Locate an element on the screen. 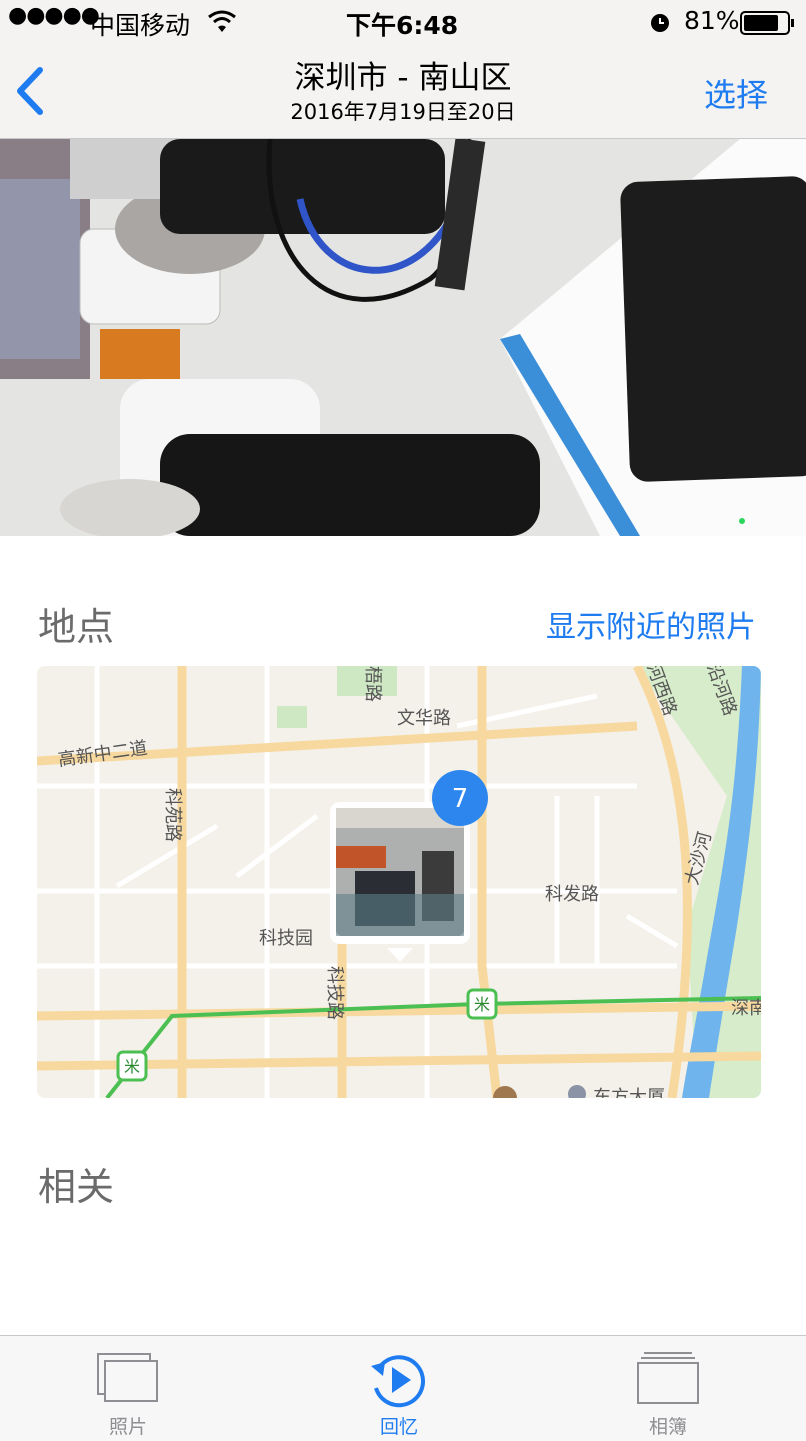  alarm-icon is located at coordinates (660, 23).